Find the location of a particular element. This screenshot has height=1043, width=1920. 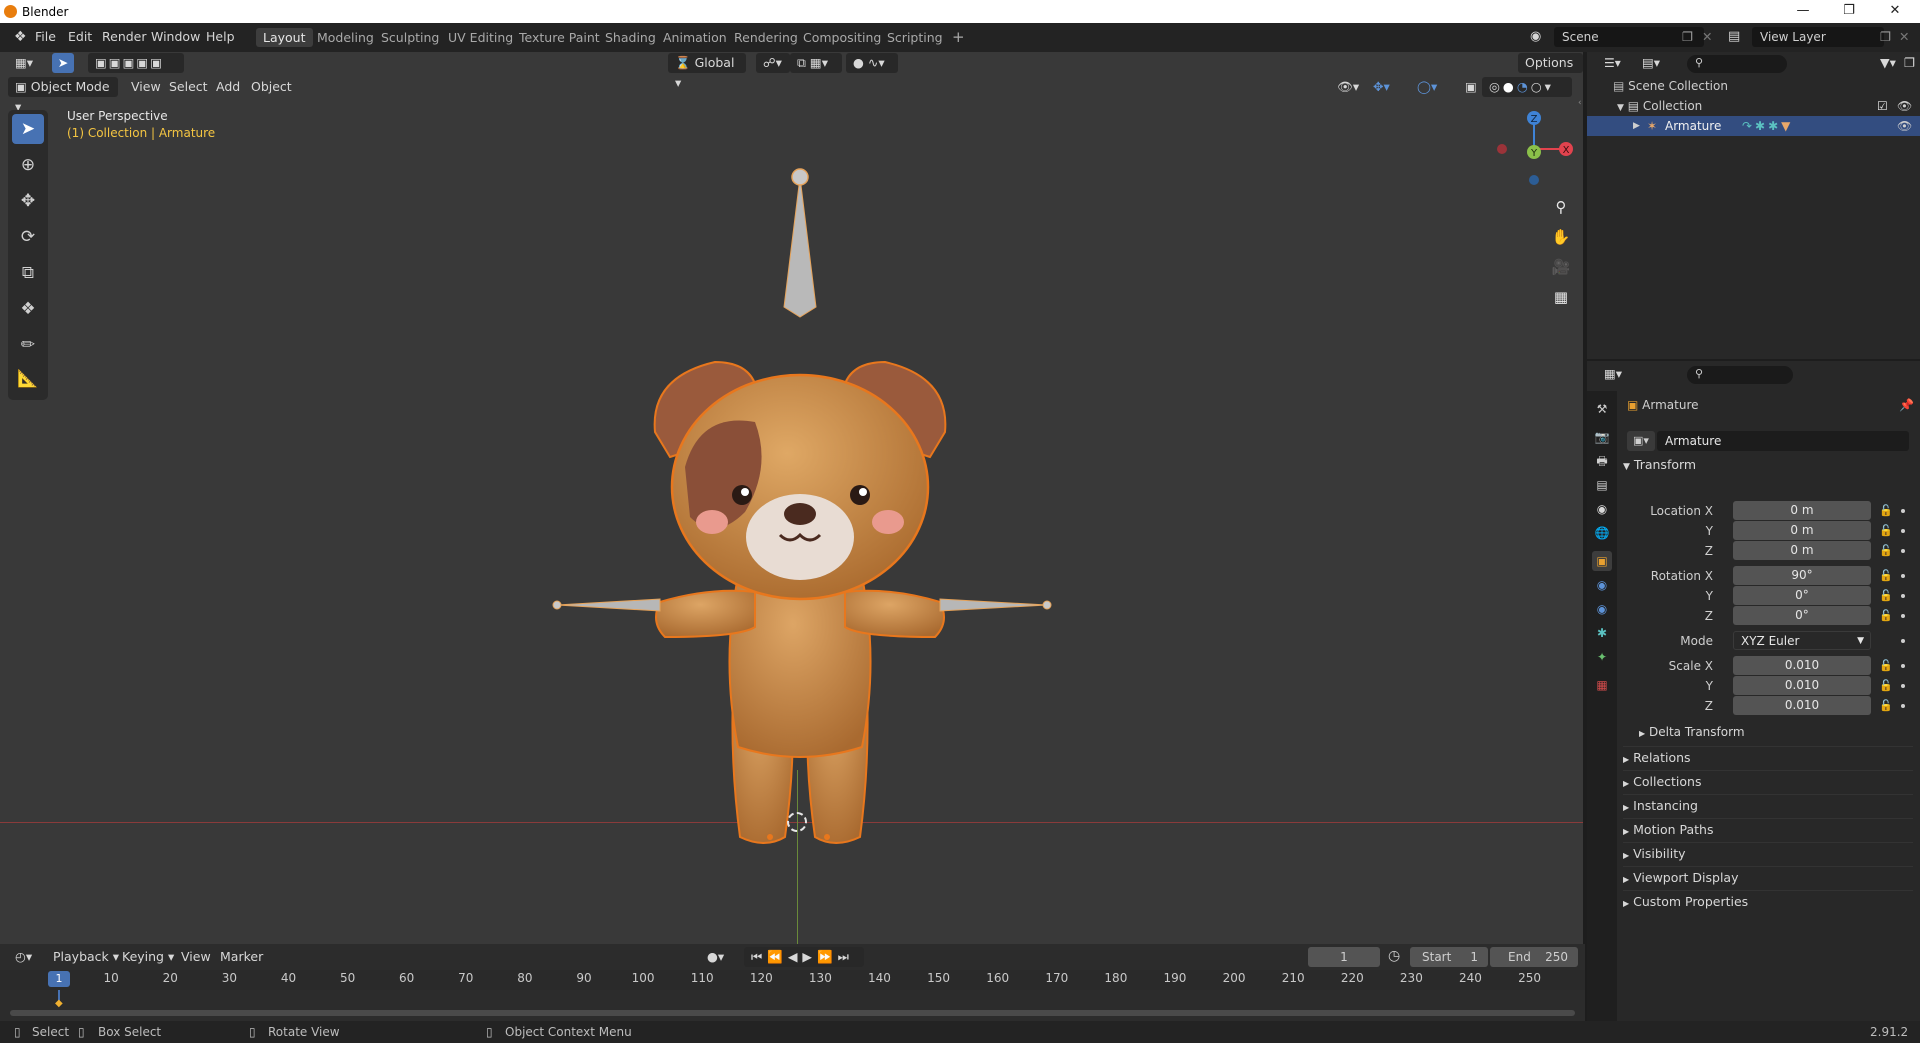

rotation-mode-dropdown: XYZ Euler ▼ is located at coordinates (1802, 640).